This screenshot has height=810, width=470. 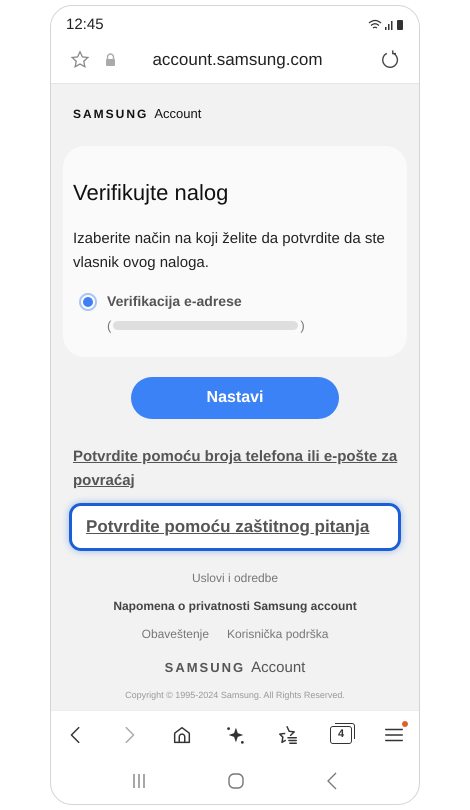 I want to click on address-url: account.samsung.com, so click(x=247, y=59).